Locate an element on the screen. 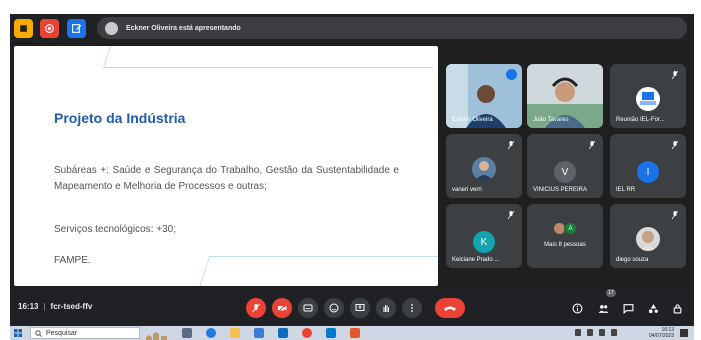 This screenshot has width=701, height=340. file-explorer-icon is located at coordinates (235, 333).